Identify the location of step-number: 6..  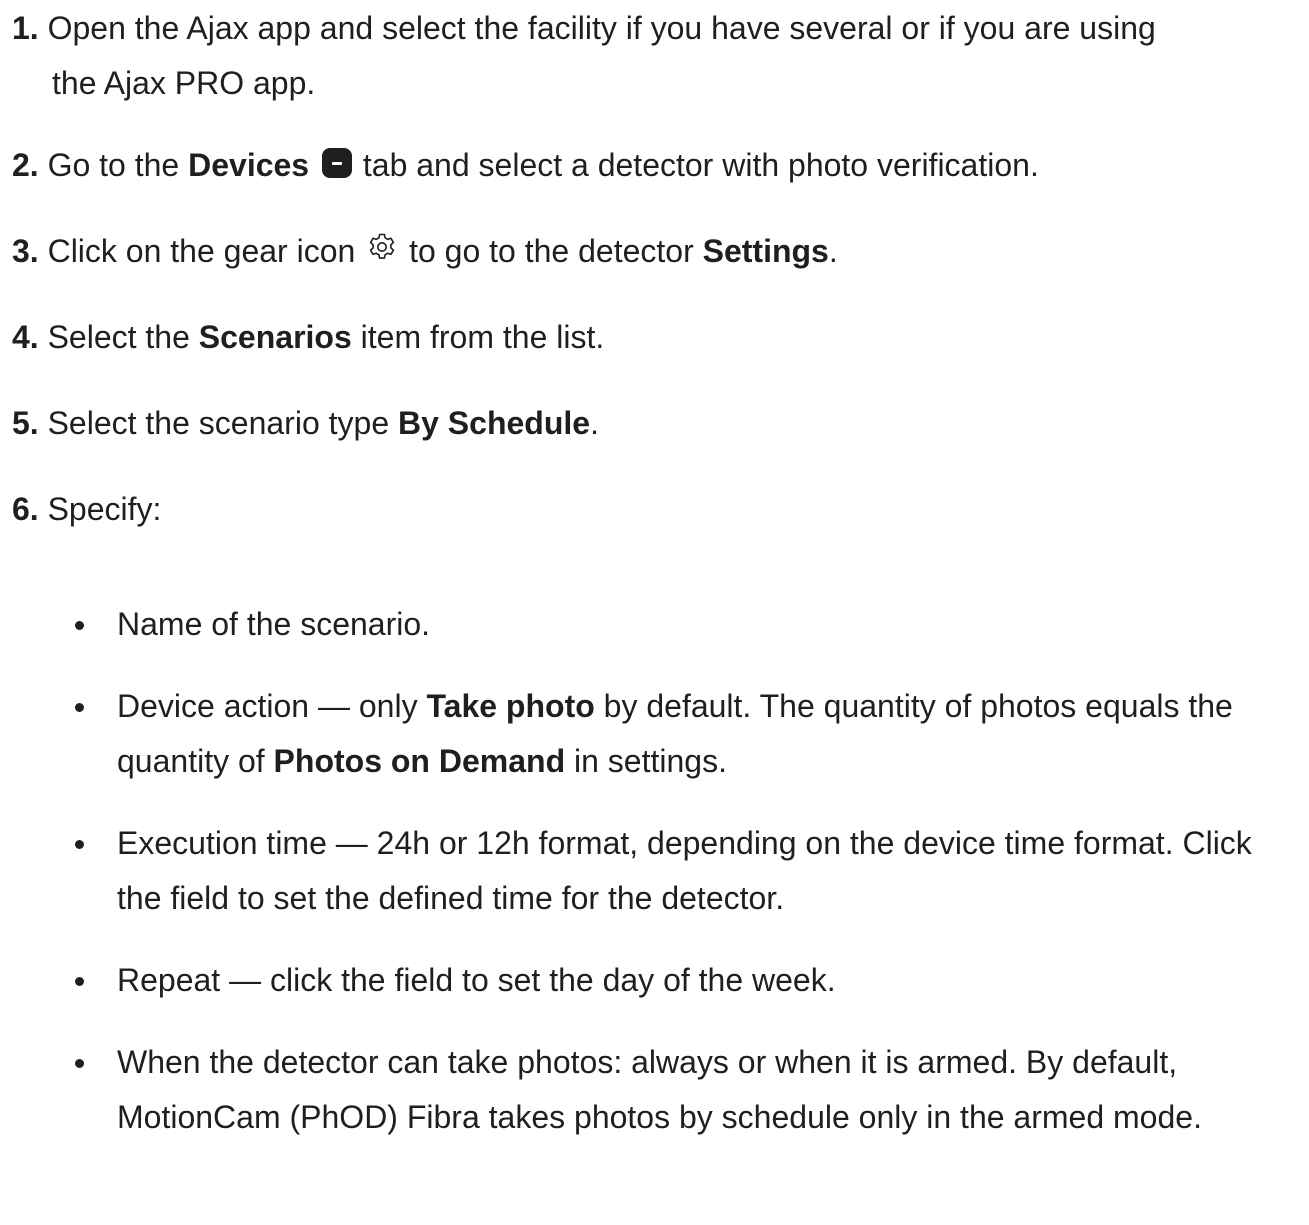
(25, 509).